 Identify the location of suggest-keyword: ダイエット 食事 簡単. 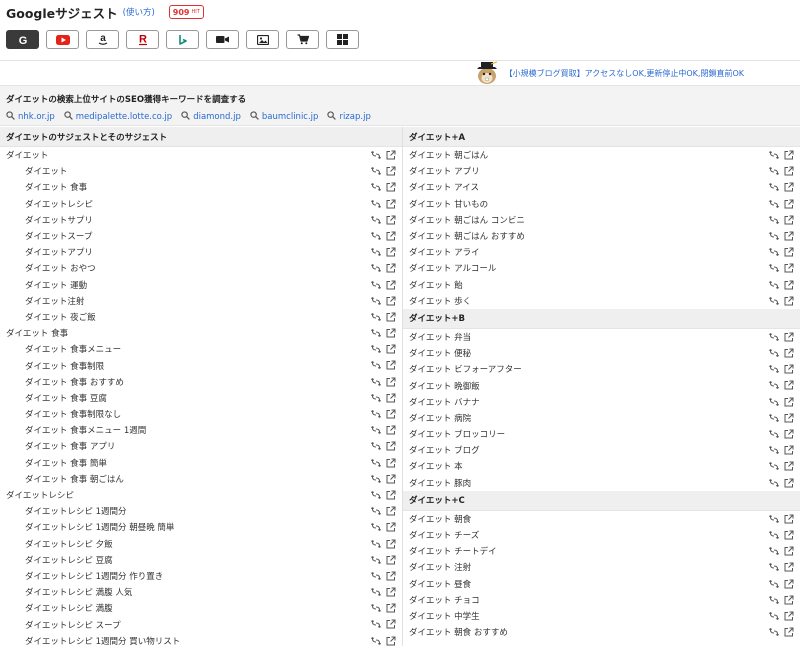
(66, 463).